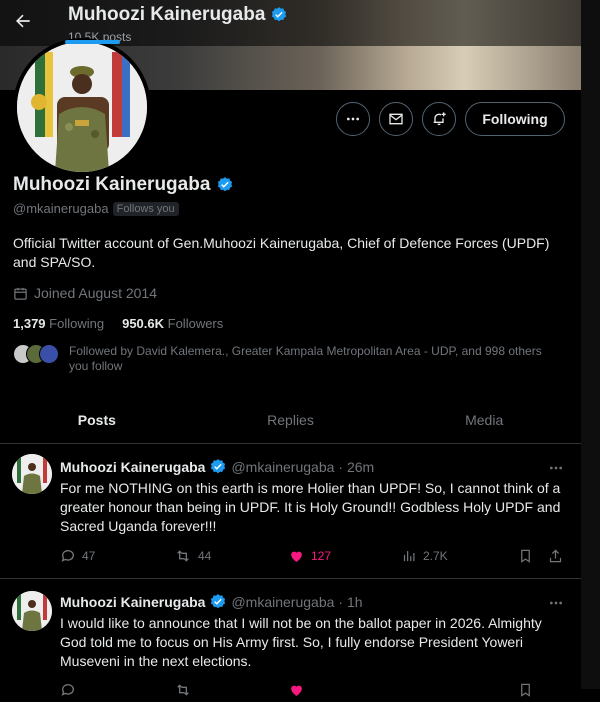 The image size is (600, 702). What do you see at coordinates (356, 467) in the screenshot?
I see `post-time: · 26m` at bounding box center [356, 467].